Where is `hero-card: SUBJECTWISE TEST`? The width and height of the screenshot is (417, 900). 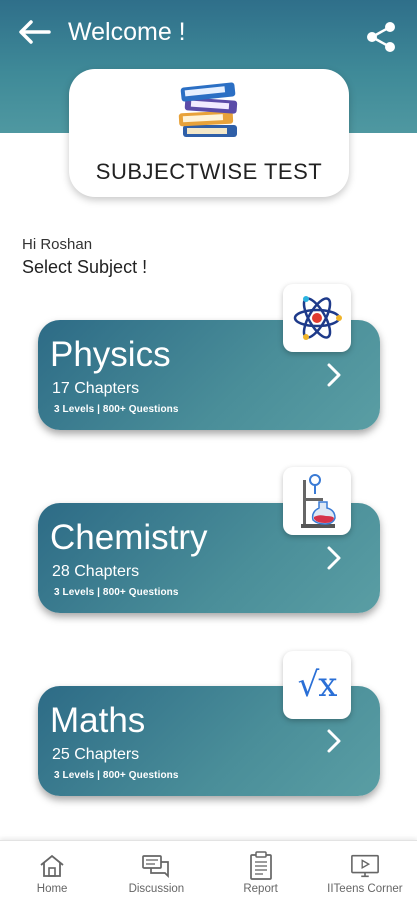
hero-card: SUBJECTWISE TEST is located at coordinates (209, 133).